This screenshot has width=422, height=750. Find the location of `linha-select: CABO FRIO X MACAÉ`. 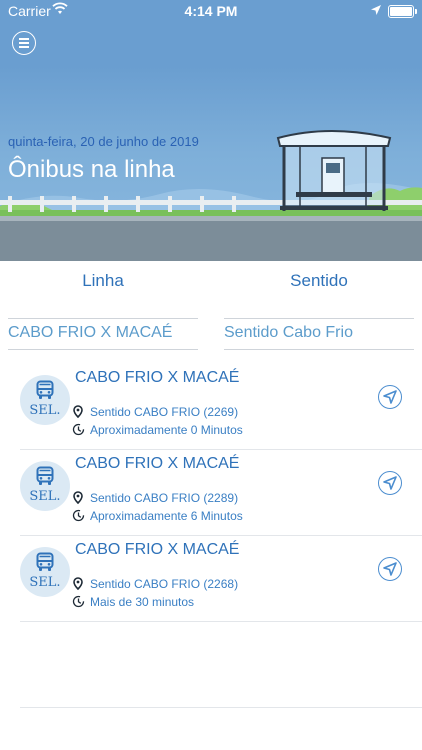

linha-select: CABO FRIO X MACAÉ is located at coordinates (103, 334).